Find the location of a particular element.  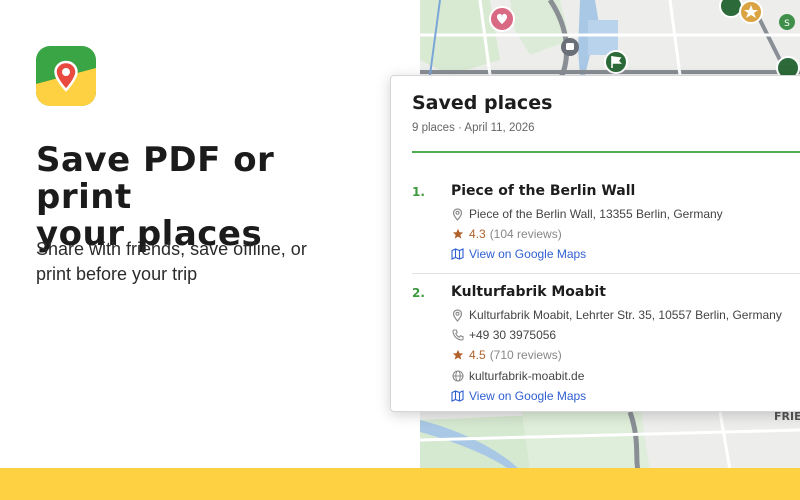

place-number: 2. is located at coordinates (418, 293).